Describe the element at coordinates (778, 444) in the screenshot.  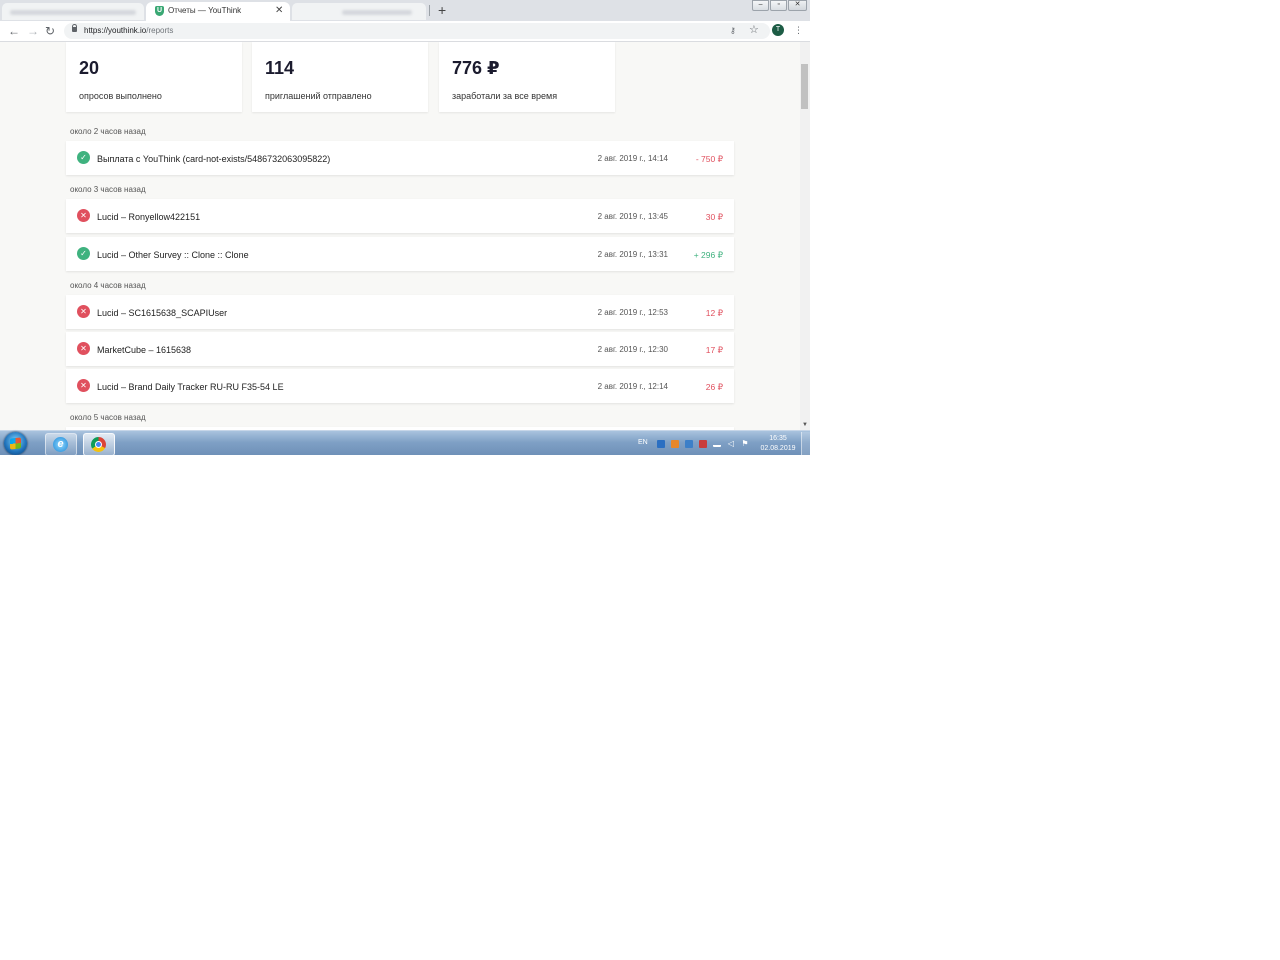
I see `taskbar-clock: 16:35 02.08.2019` at that location.